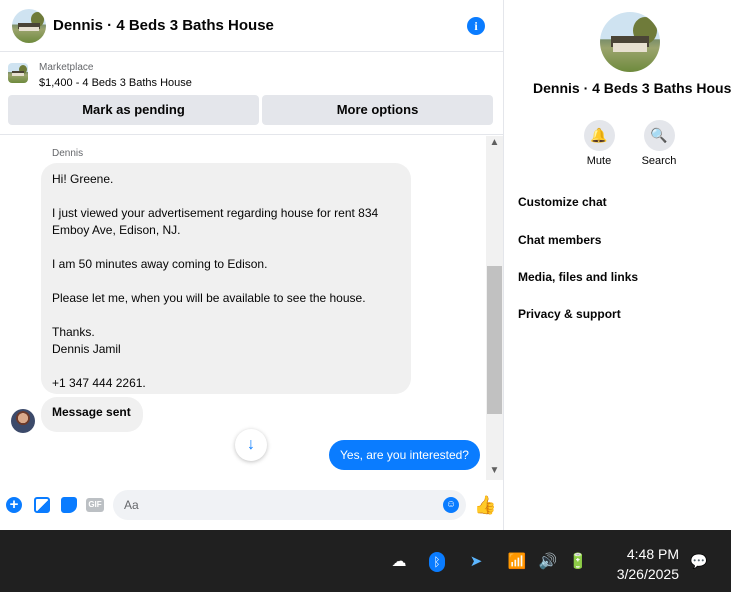 The height and width of the screenshot is (592, 731). Describe the element at coordinates (42, 505) in the screenshot. I see `photo-icon` at that location.